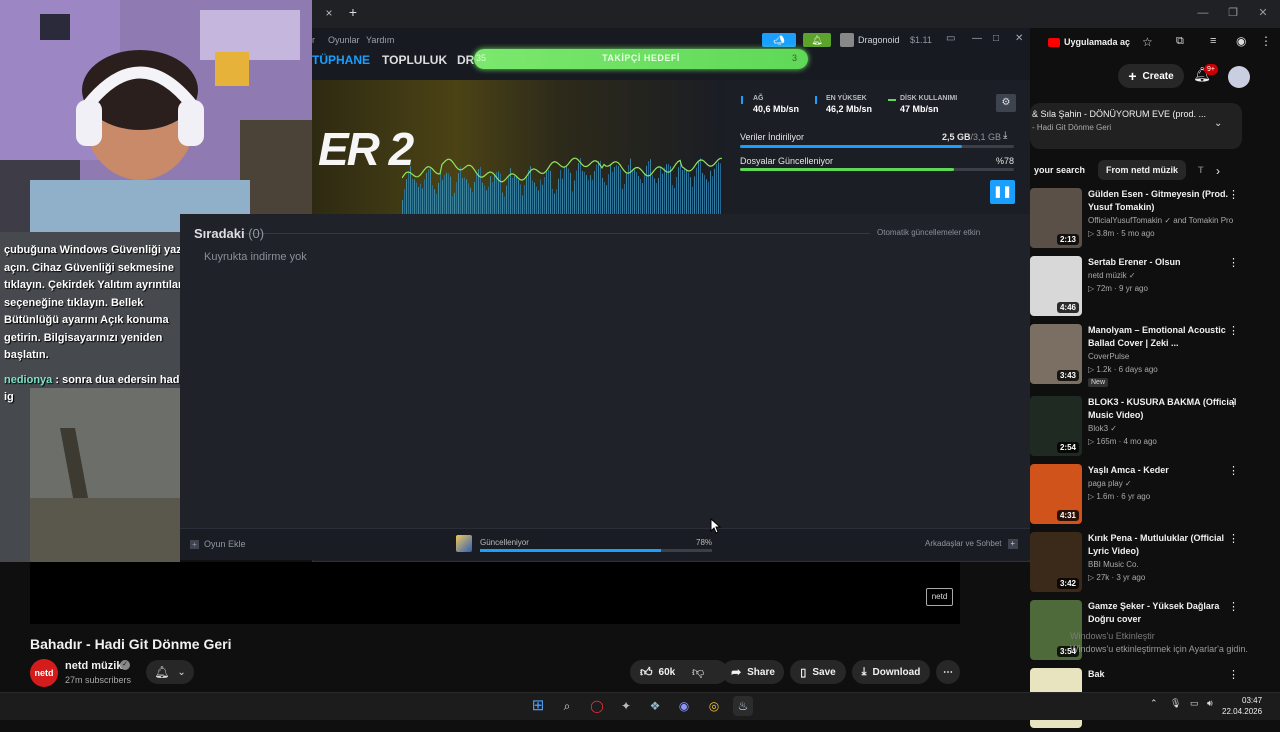 The width and height of the screenshot is (1280, 732). Describe the element at coordinates (818, 672) in the screenshot. I see `save-button: ▯ Save` at that location.